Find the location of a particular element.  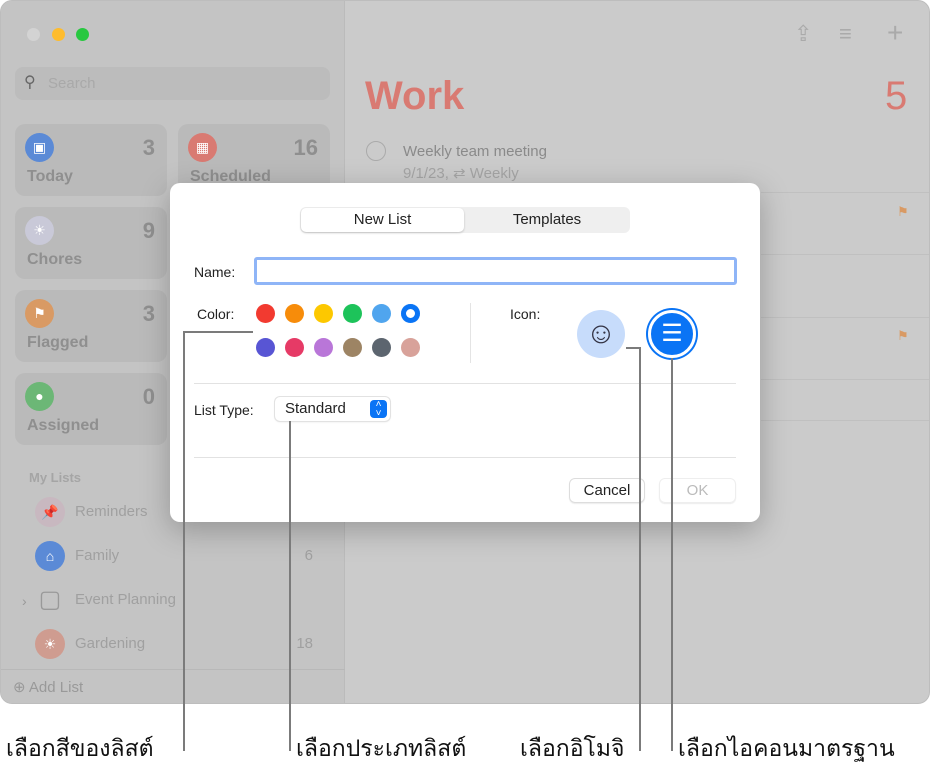

name-label: Name: is located at coordinates (215, 272).